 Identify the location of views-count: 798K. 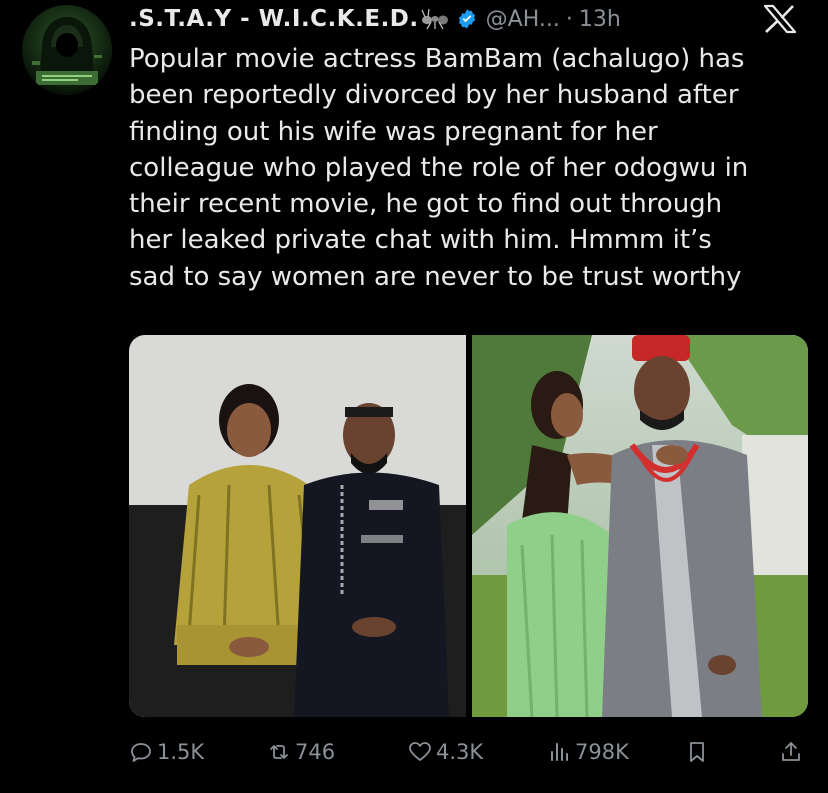
(602, 752).